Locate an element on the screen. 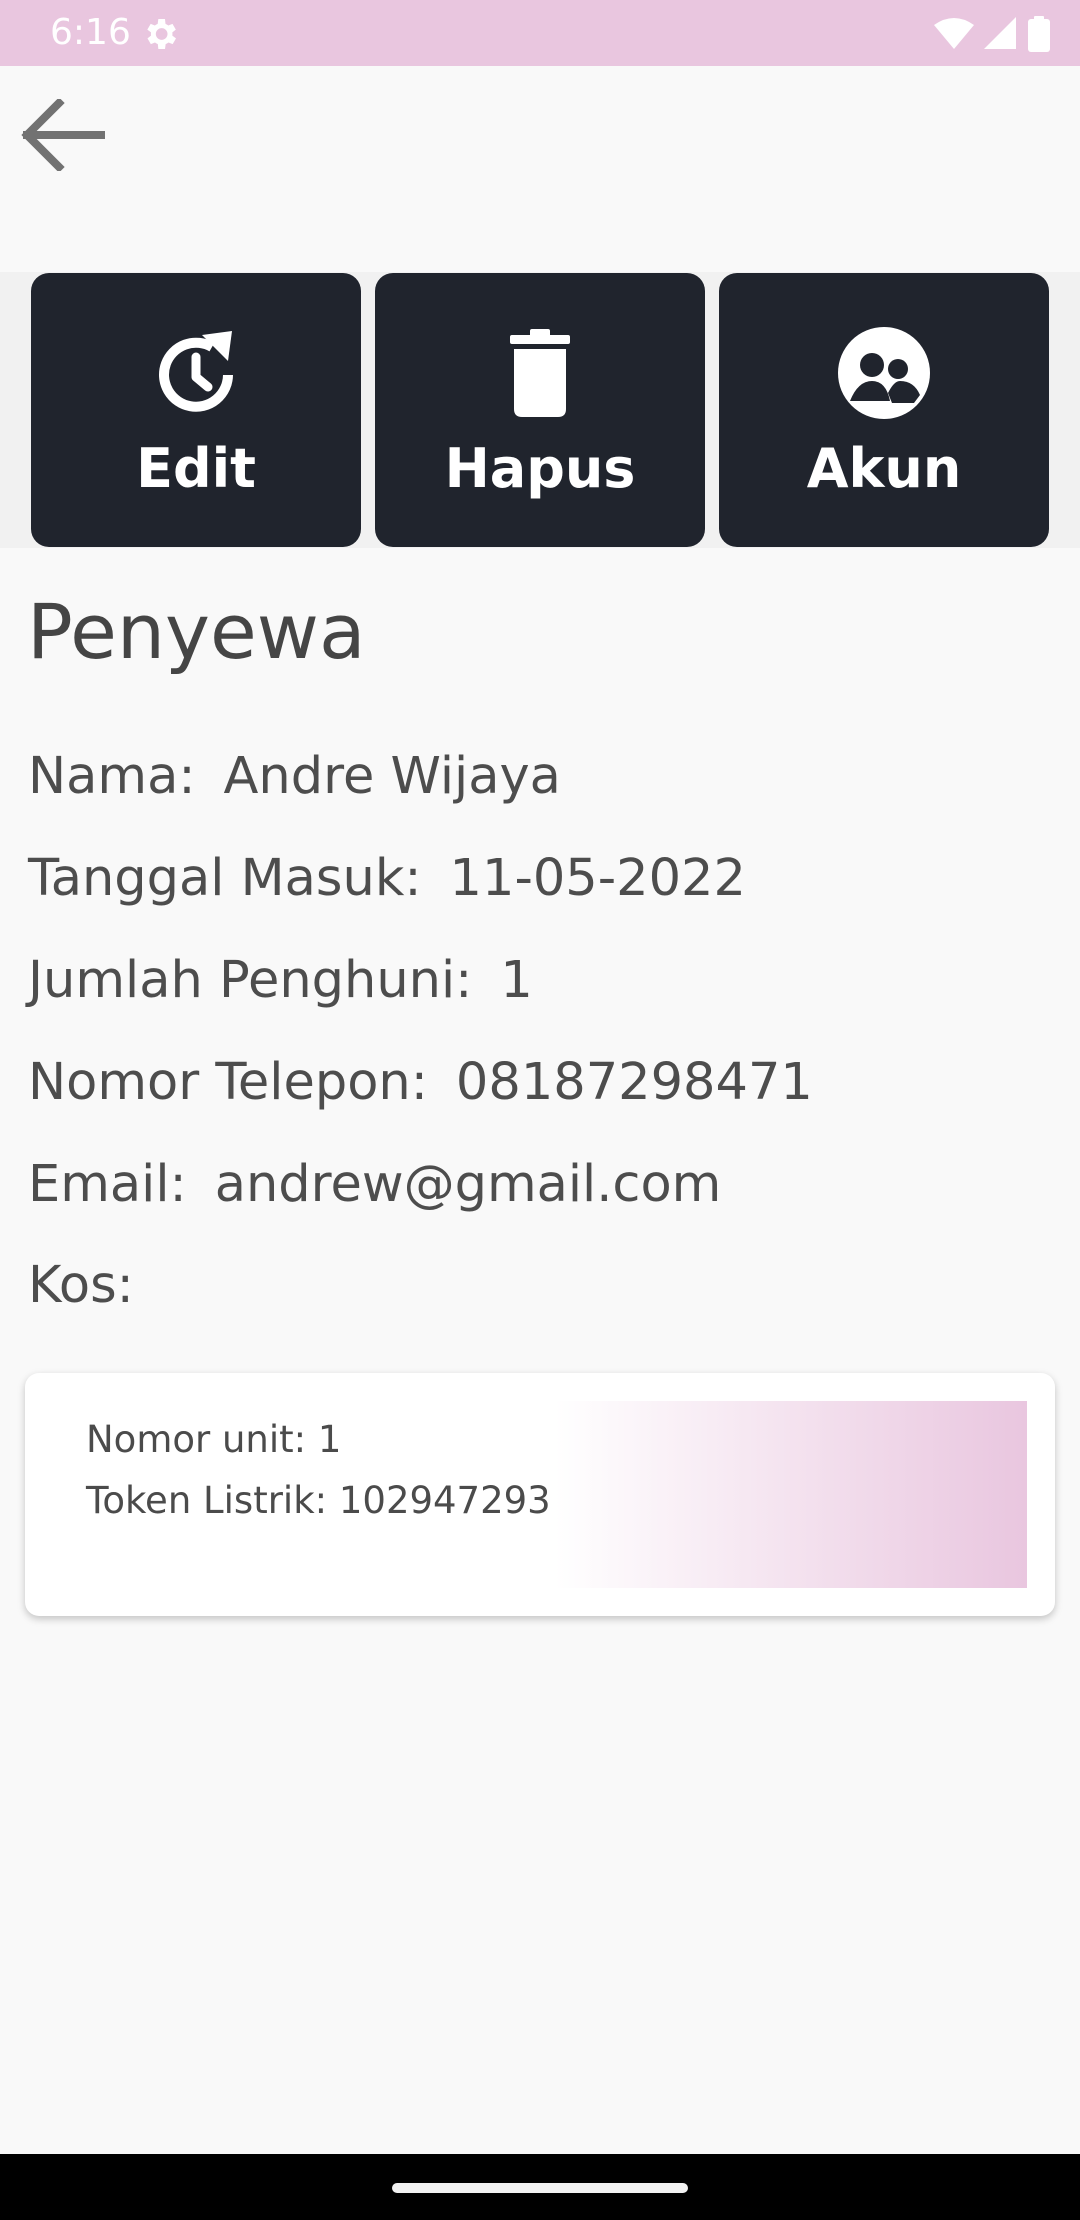 Image resolution: width=1080 pixels, height=2220 pixels. page-title: Penyewa is located at coordinates (196, 631).